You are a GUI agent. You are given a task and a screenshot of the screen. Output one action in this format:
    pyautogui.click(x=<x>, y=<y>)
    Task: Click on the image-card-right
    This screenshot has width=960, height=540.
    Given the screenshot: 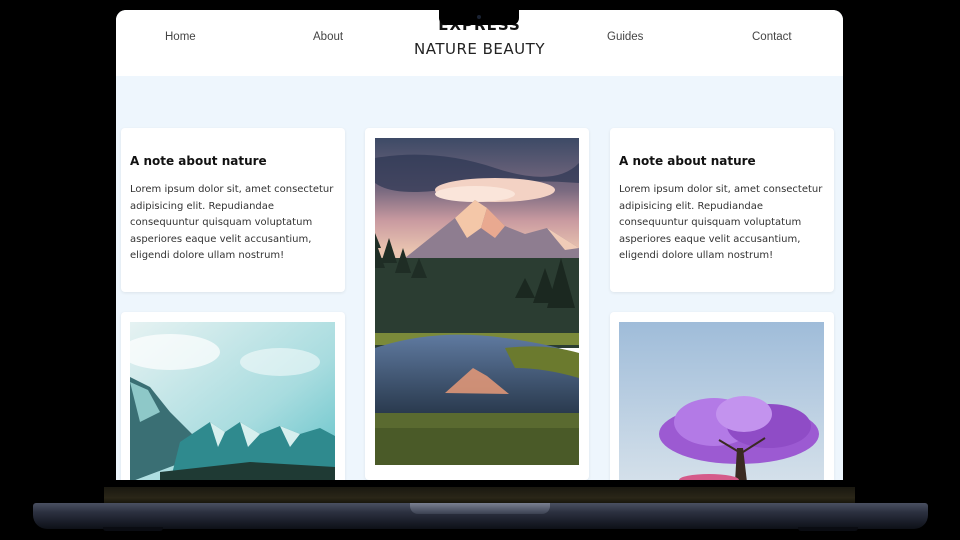 What is the action you would take?
    pyautogui.click(x=722, y=396)
    